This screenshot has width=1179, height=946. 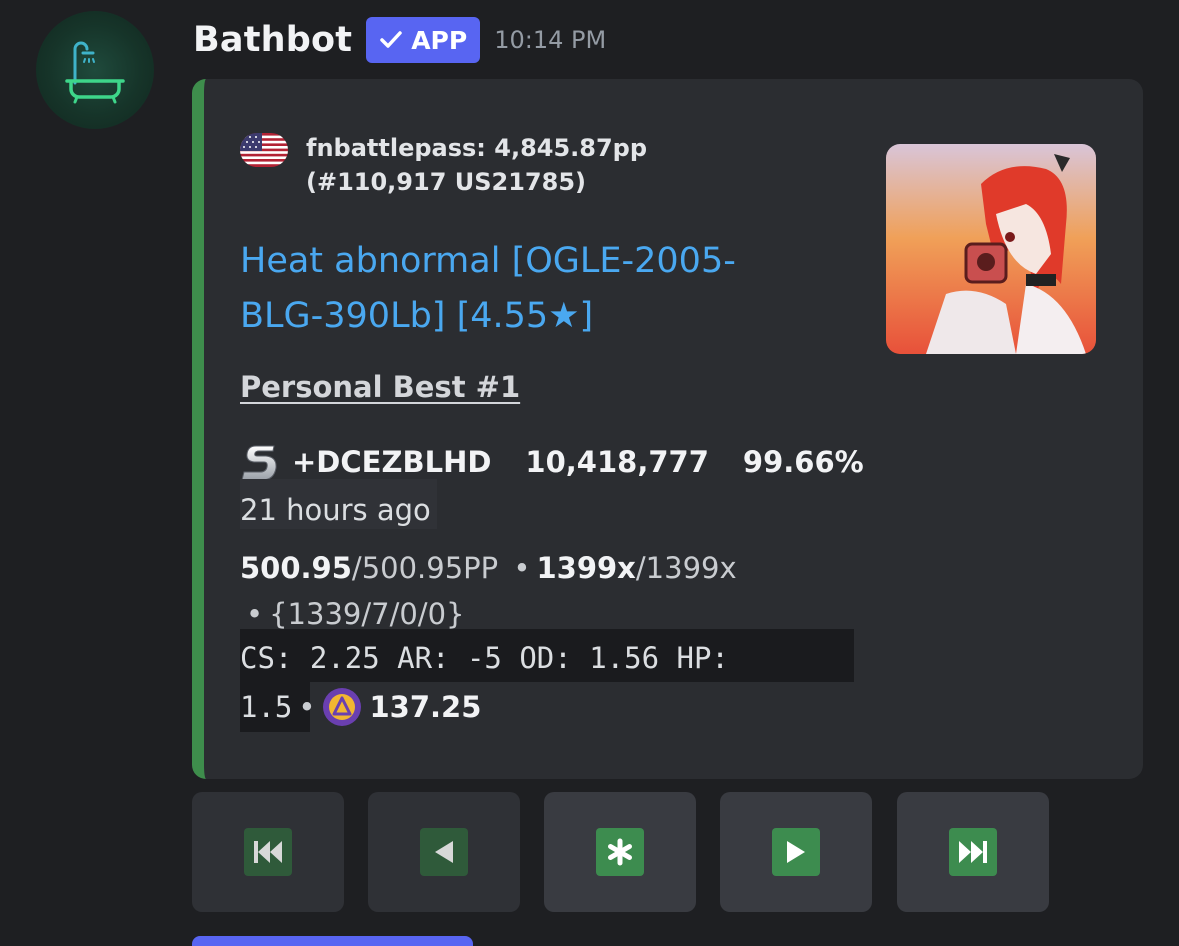 What do you see at coordinates (380, 387) in the screenshot?
I see `field-personal-best: Personal Best #1` at bounding box center [380, 387].